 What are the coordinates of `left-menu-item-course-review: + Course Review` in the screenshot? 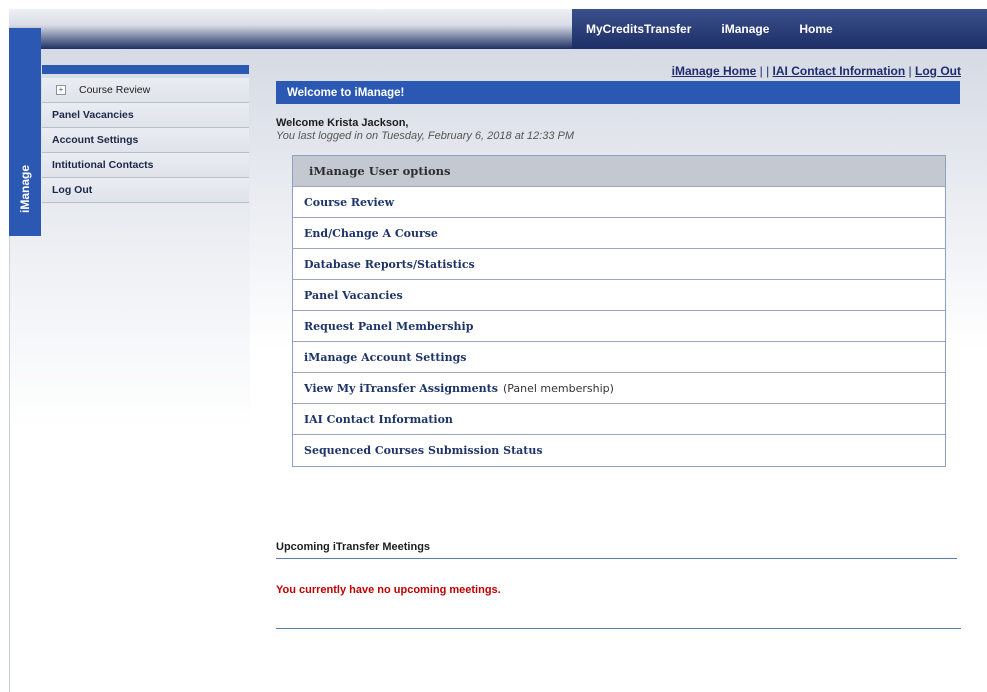 It's located at (145, 90).